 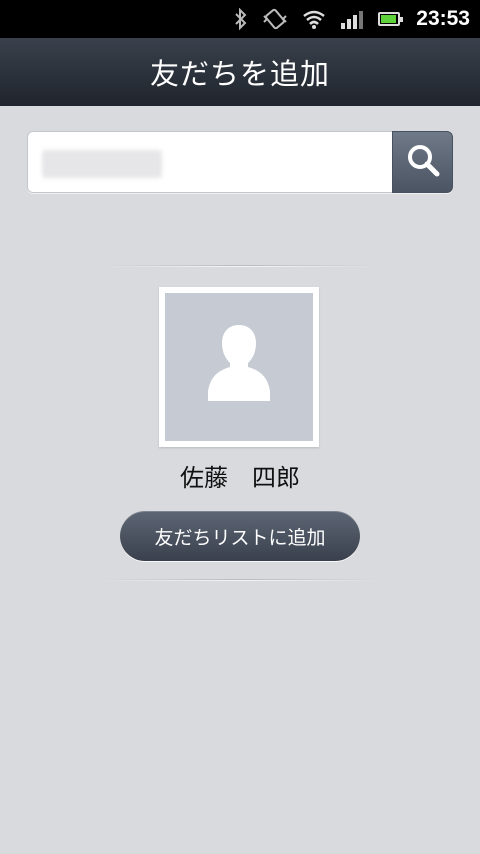 I want to click on search-input, so click(x=209, y=162).